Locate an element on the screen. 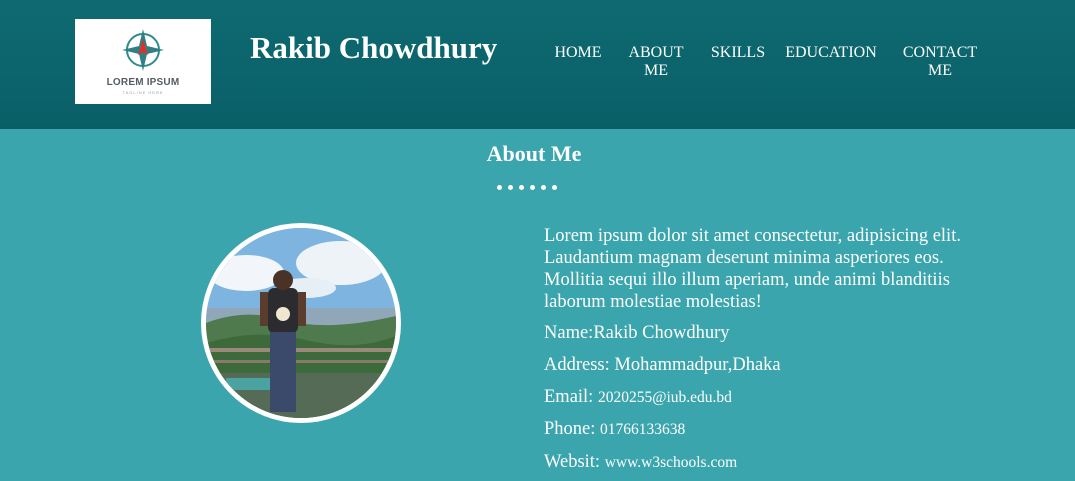 The width and height of the screenshot is (1075, 481). info-phone: Phone: 01766133638 is located at coordinates (614, 429).